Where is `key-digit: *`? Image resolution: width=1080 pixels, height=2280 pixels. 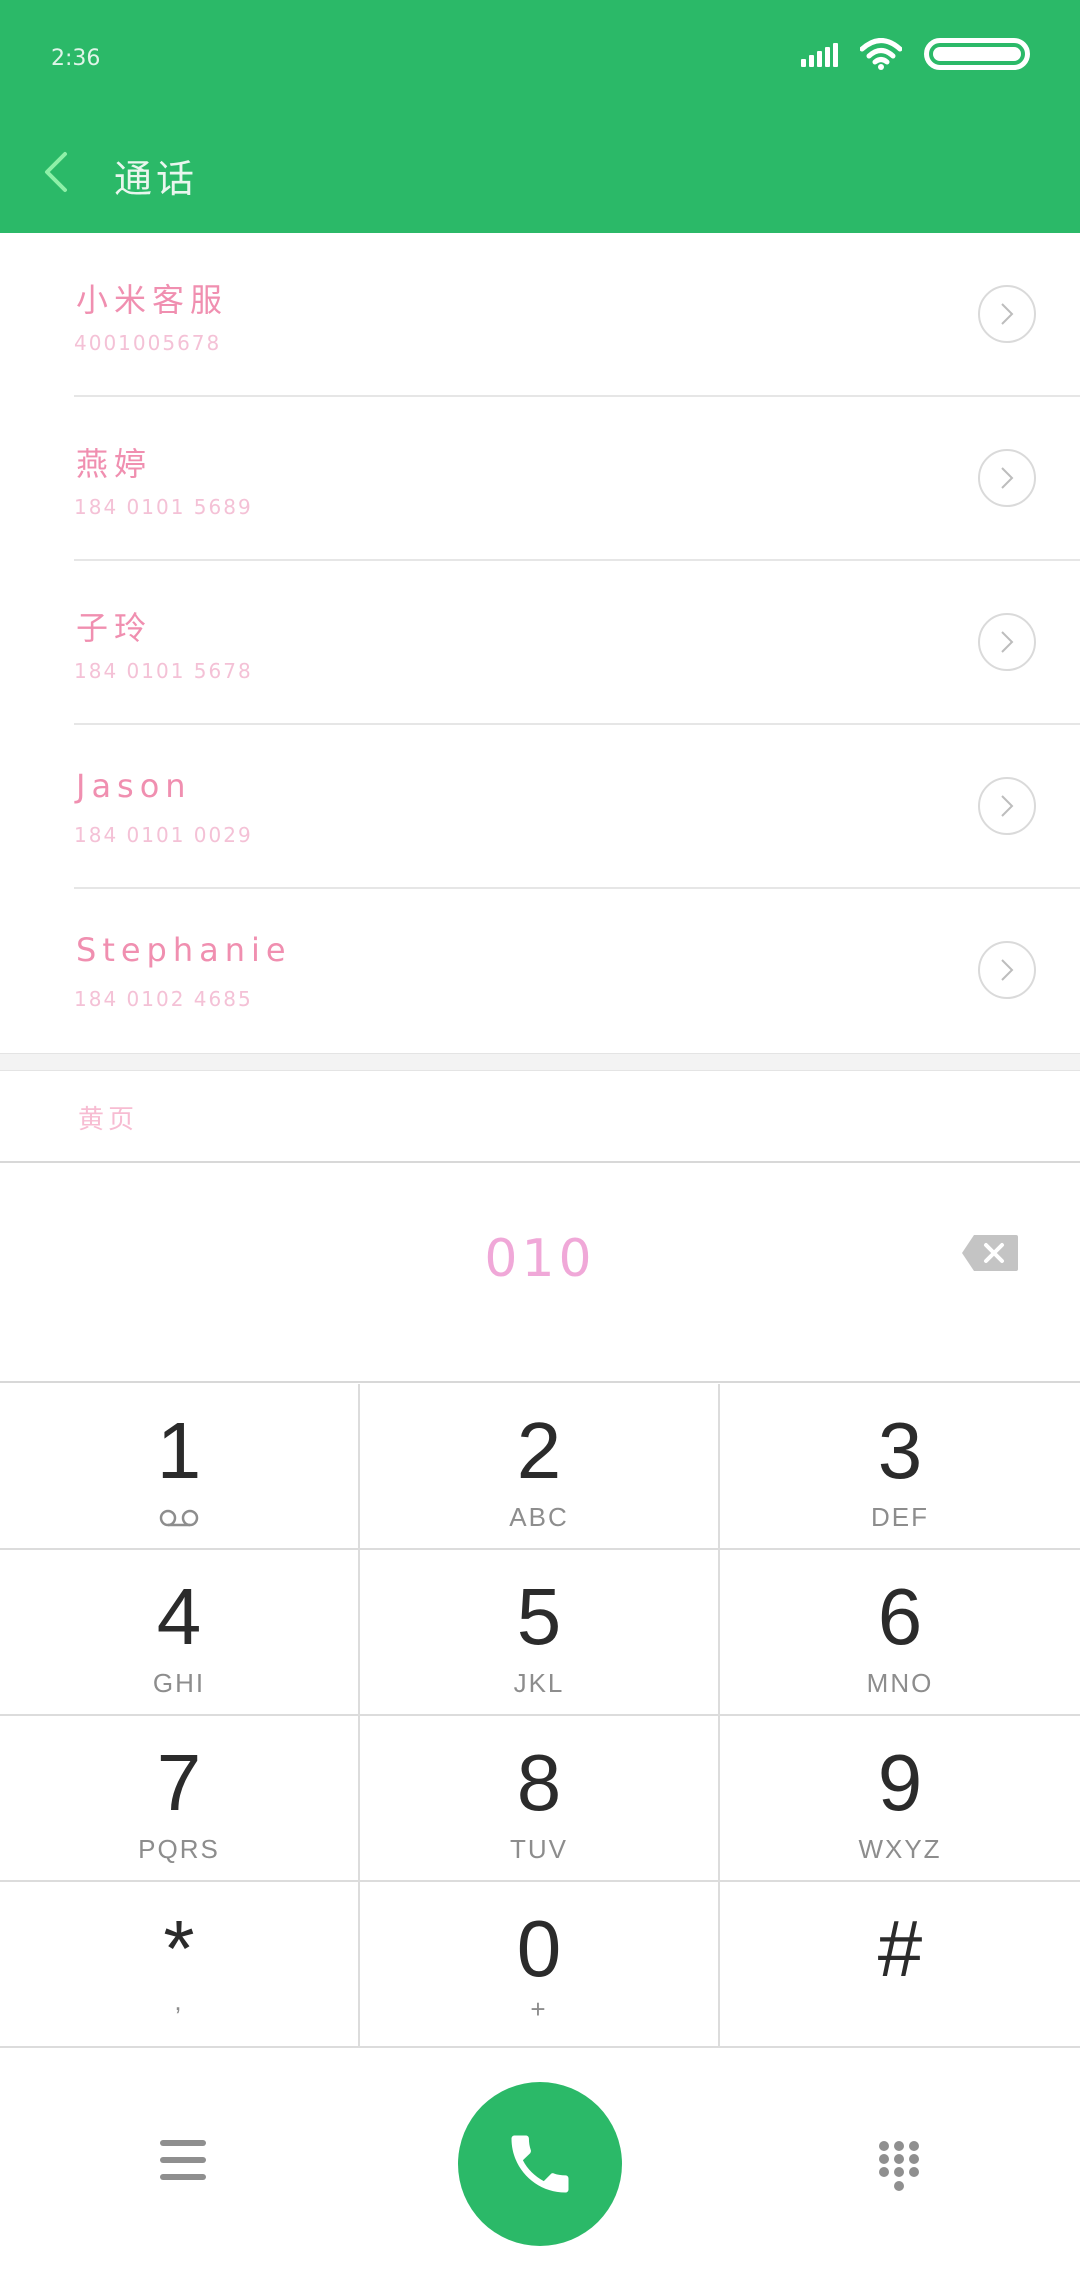
key-digit: * is located at coordinates (179, 1948).